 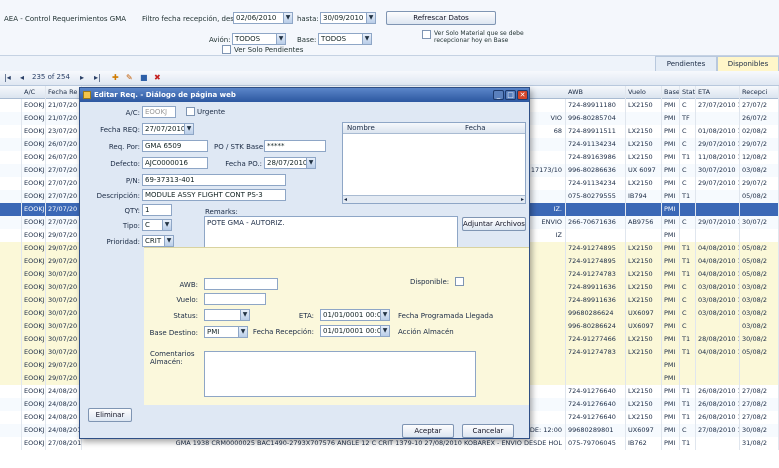 What do you see at coordinates (34, 222) in the screenshot?
I see `cell-ac: EOOKJ` at bounding box center [34, 222].